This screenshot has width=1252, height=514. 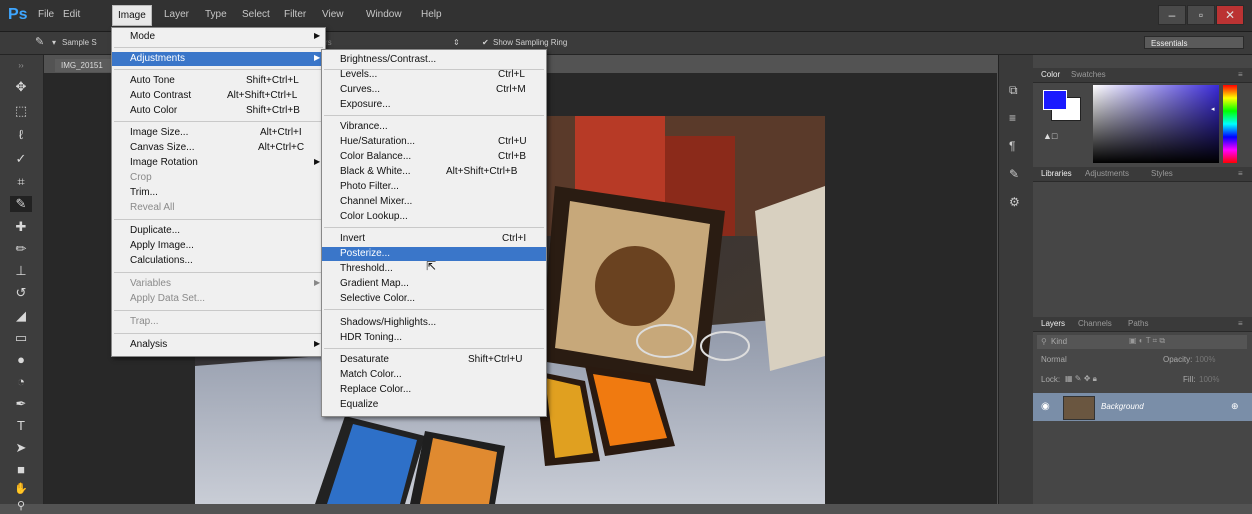 I want to click on checkbox-checked-icon: ✔, so click(x=485, y=42).